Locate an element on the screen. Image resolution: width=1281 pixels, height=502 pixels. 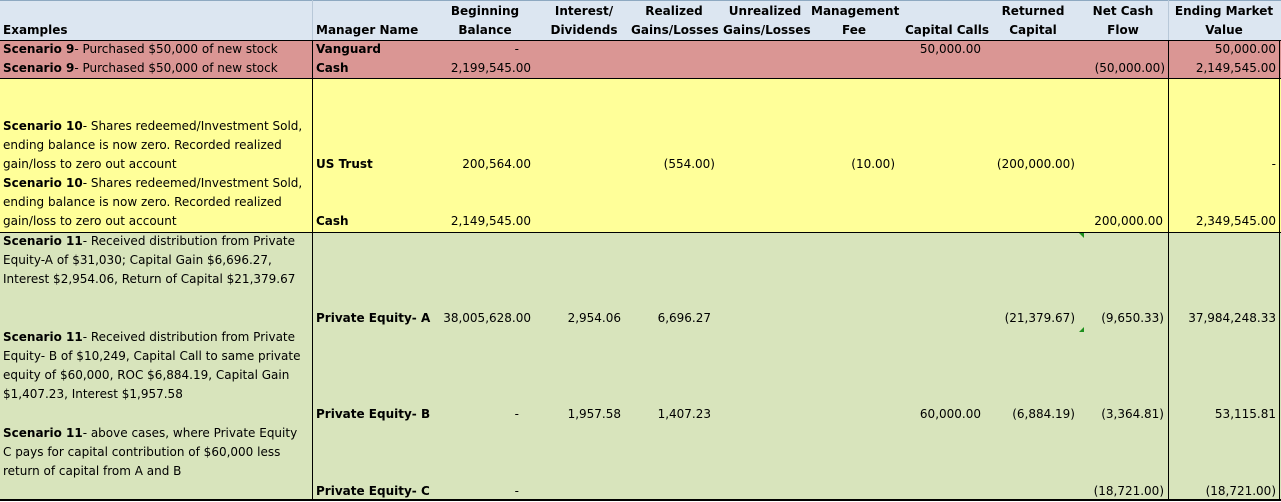
capital-calls: 50,000.00 is located at coordinates (950, 49).